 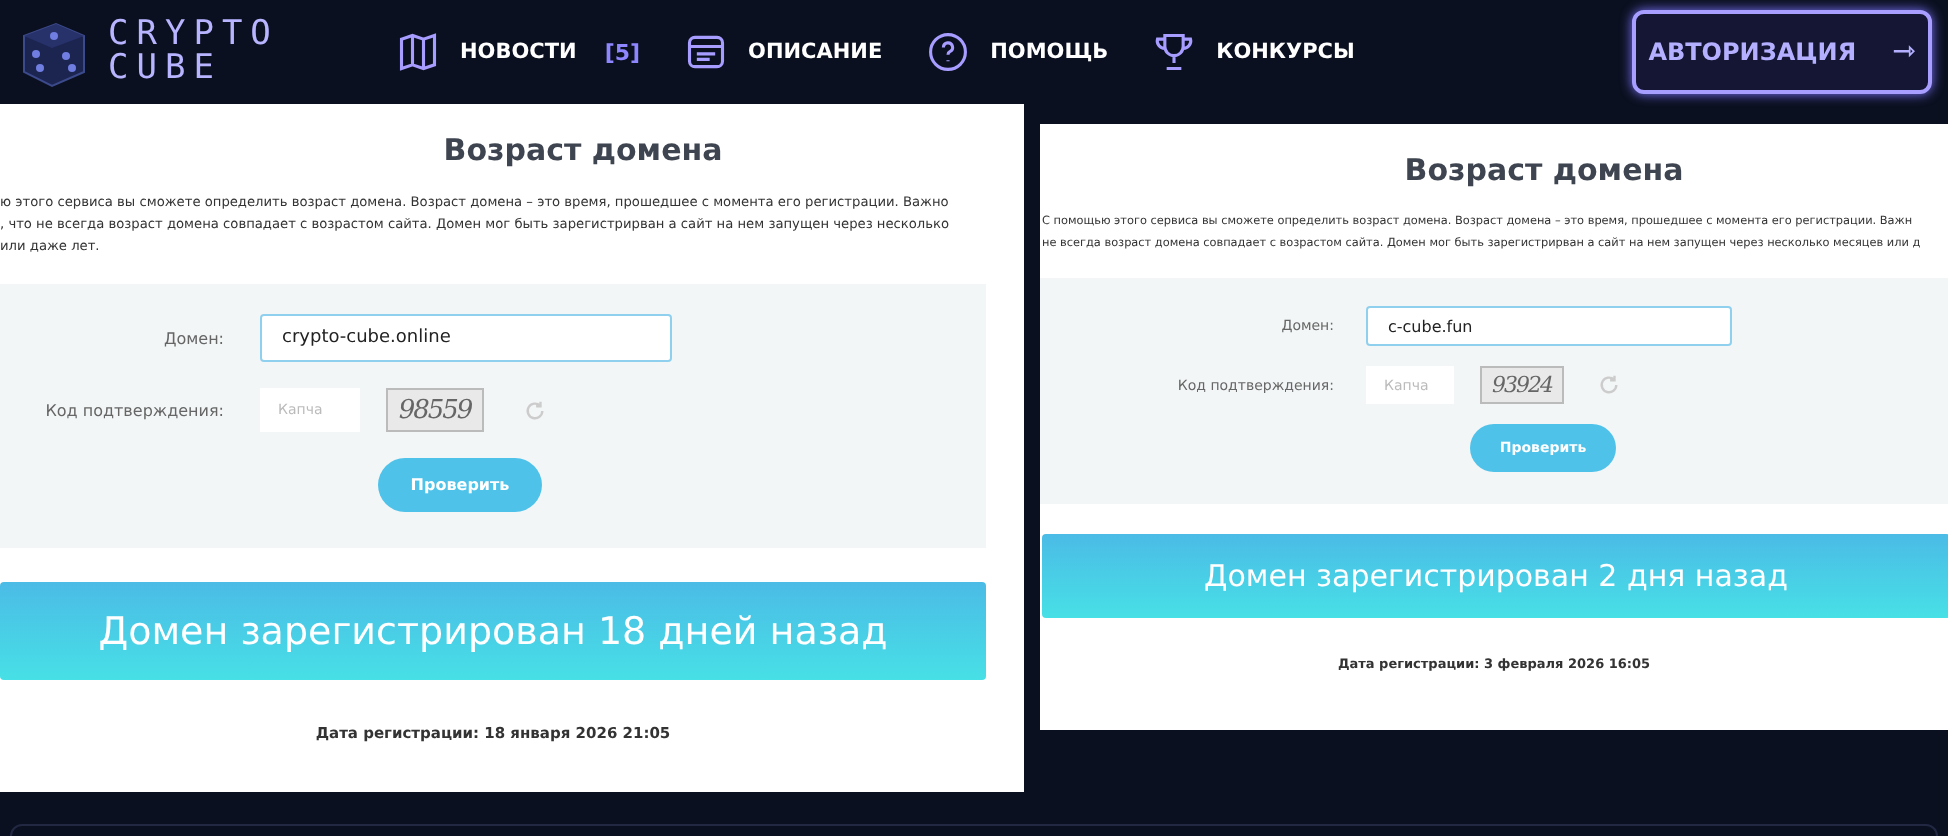 I want to click on field-label: Код подтверждения:, so click(x=134, y=410).